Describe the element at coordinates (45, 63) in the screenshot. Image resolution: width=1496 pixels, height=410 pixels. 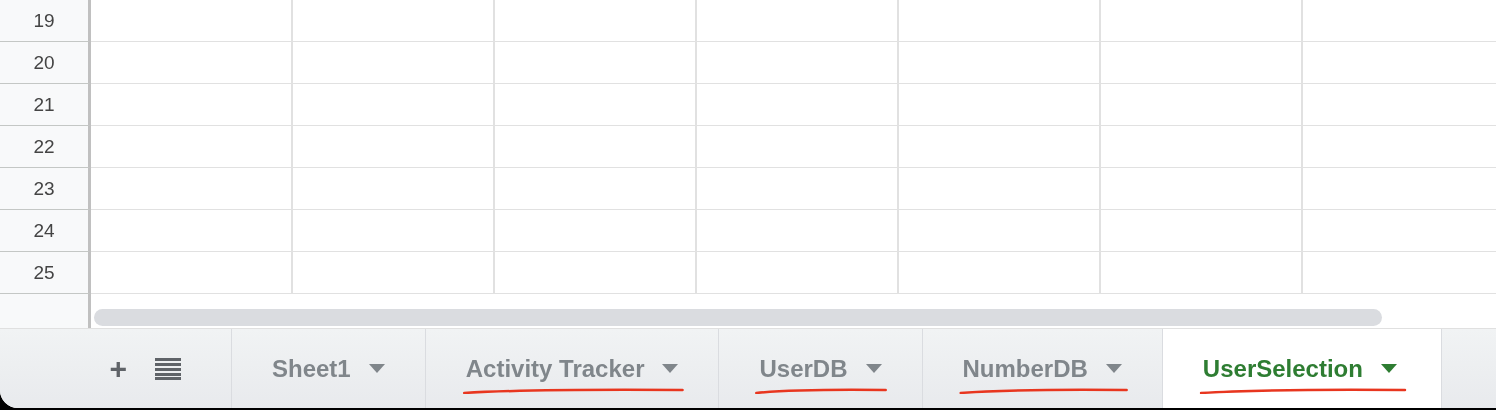
I see `row-header: 20` at that location.